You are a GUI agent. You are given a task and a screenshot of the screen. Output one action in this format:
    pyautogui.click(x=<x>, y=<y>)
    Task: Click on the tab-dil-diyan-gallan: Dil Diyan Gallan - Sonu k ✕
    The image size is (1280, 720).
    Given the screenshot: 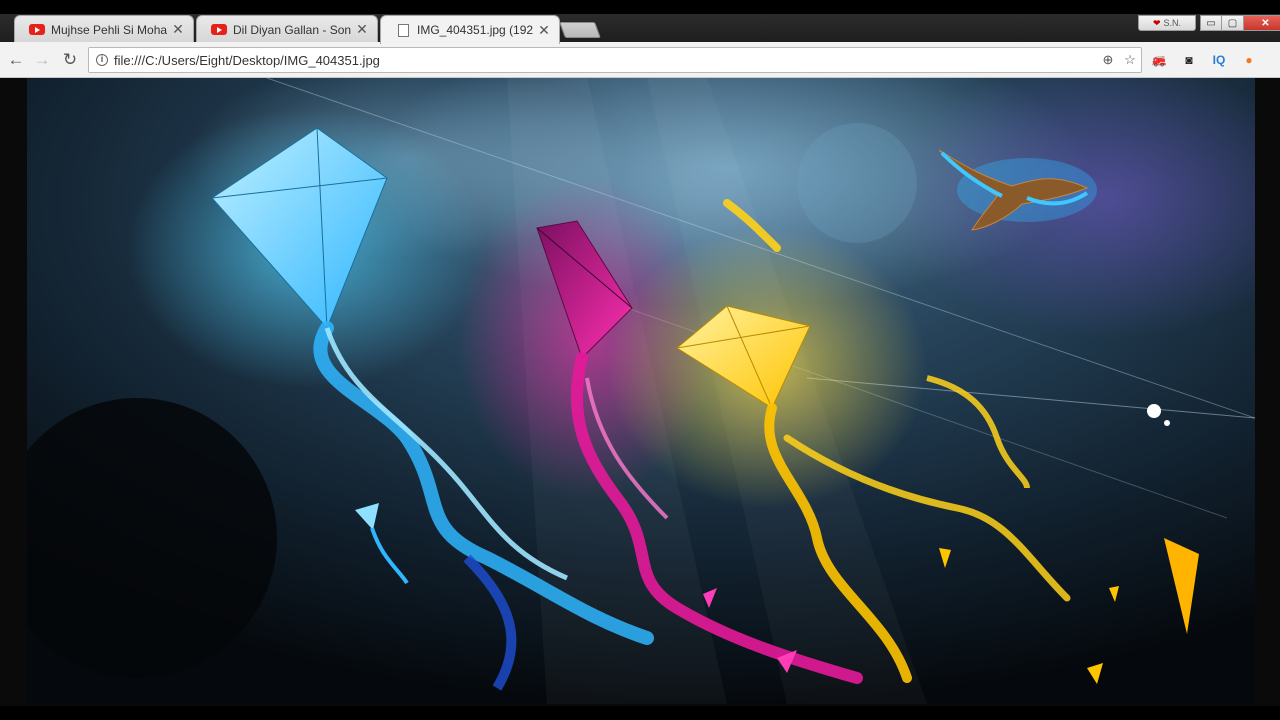 What is the action you would take?
    pyautogui.click(x=287, y=29)
    